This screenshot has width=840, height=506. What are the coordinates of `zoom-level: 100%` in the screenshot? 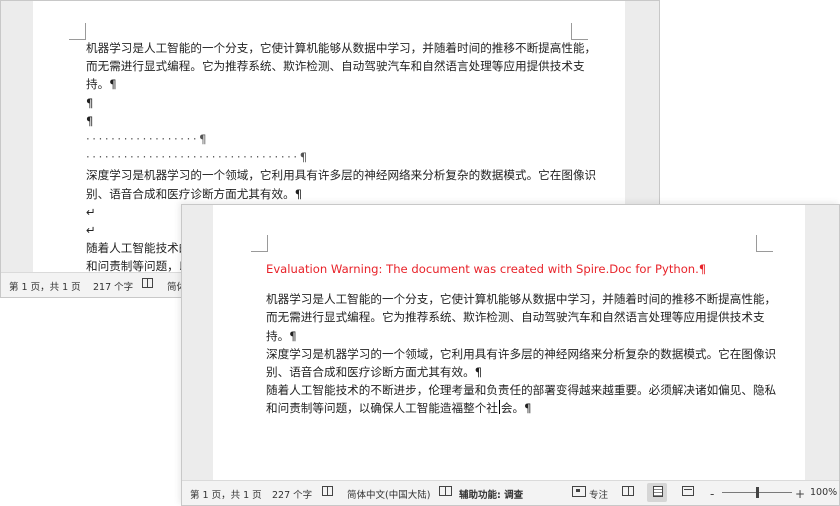 It's located at (823, 492).